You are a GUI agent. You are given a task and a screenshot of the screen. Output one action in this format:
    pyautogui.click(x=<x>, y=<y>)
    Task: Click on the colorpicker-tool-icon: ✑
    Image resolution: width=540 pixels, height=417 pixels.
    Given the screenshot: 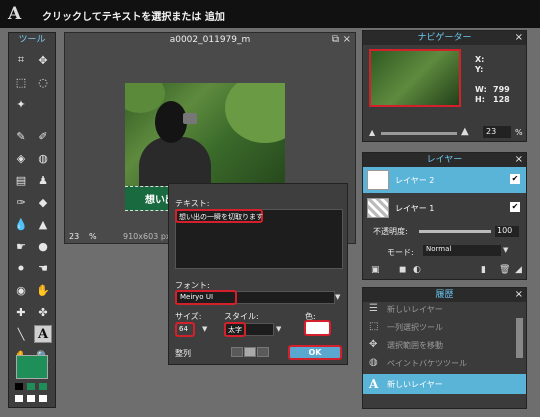 What is the action you would take?
    pyautogui.click(x=21, y=202)
    